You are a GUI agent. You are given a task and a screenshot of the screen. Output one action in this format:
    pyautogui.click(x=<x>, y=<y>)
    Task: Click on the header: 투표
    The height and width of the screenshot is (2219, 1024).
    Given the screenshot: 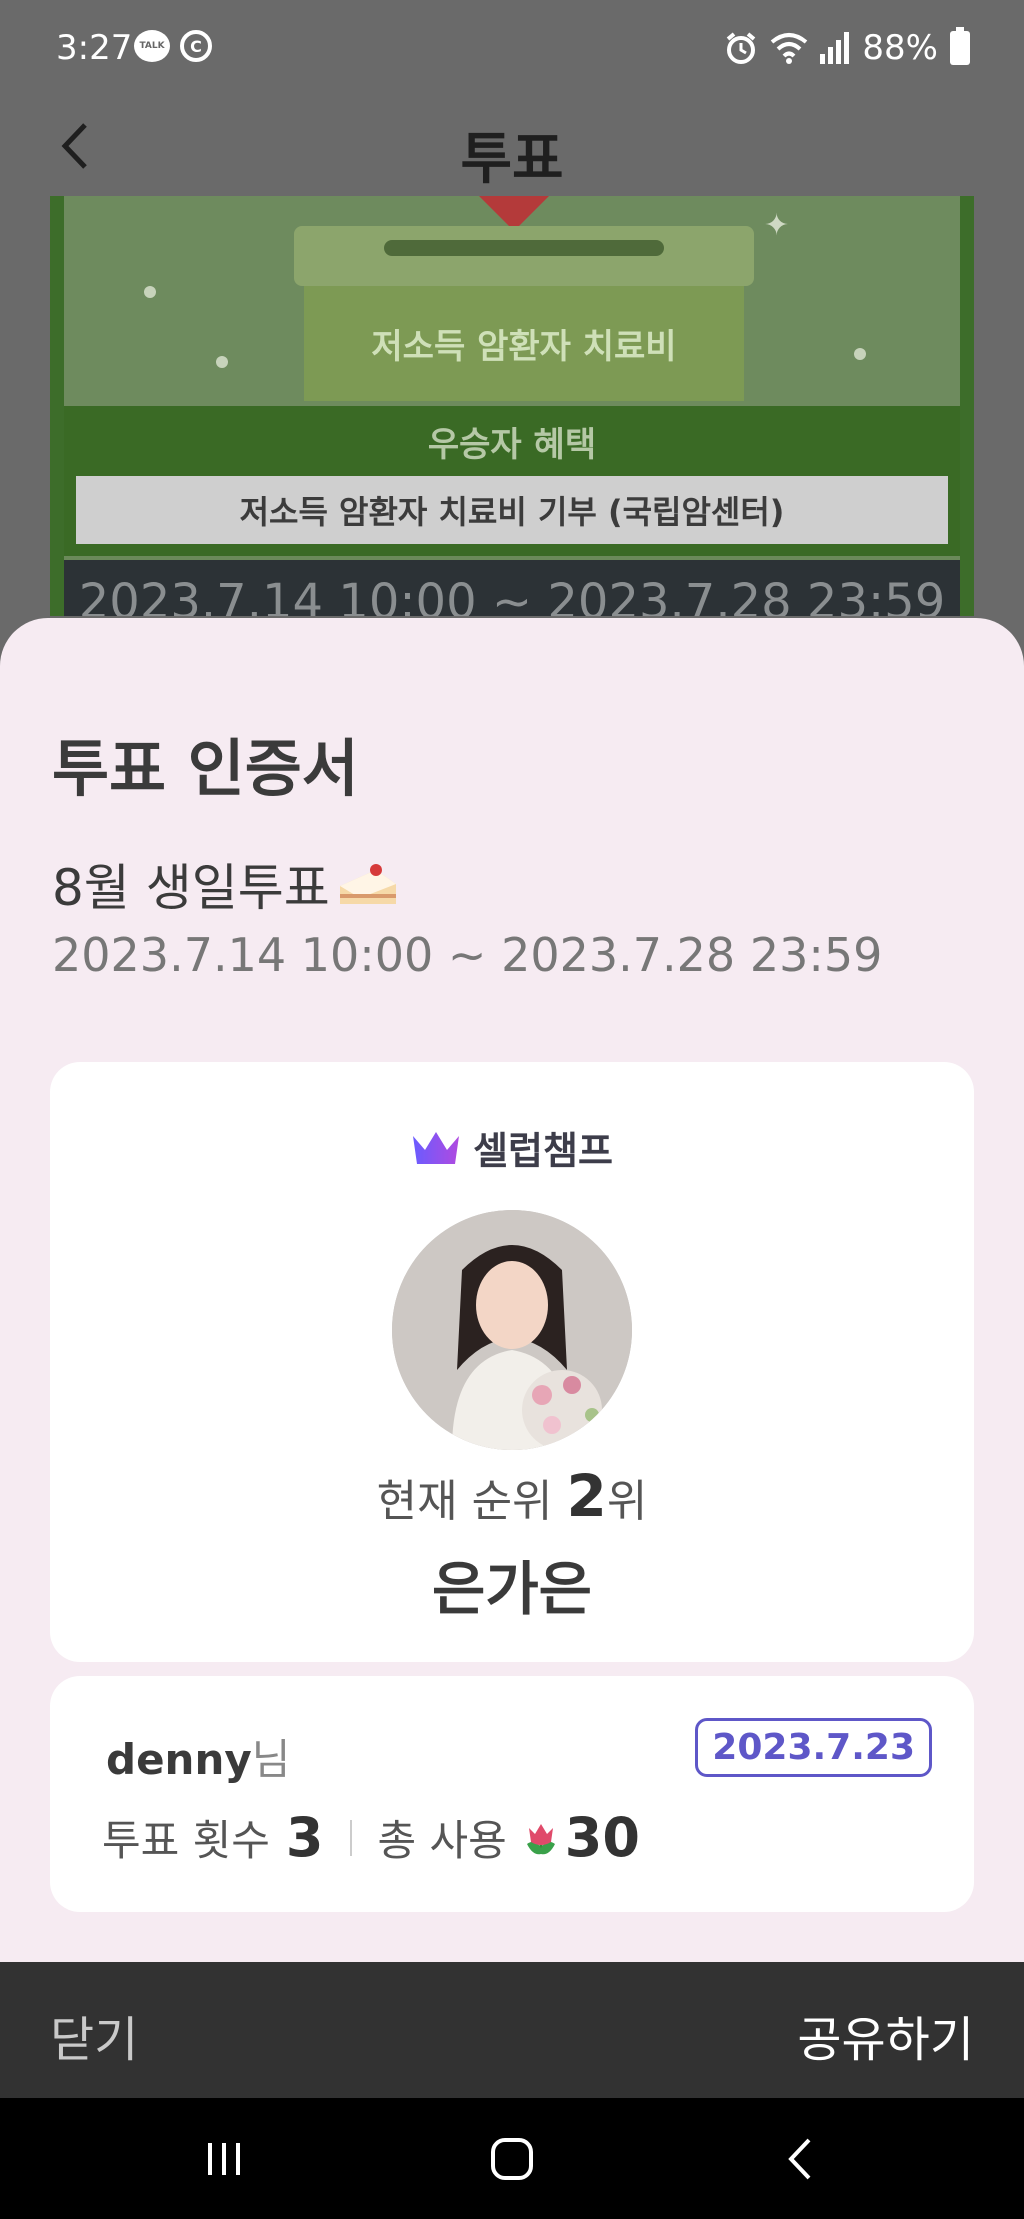 What is the action you would take?
    pyautogui.click(x=512, y=148)
    